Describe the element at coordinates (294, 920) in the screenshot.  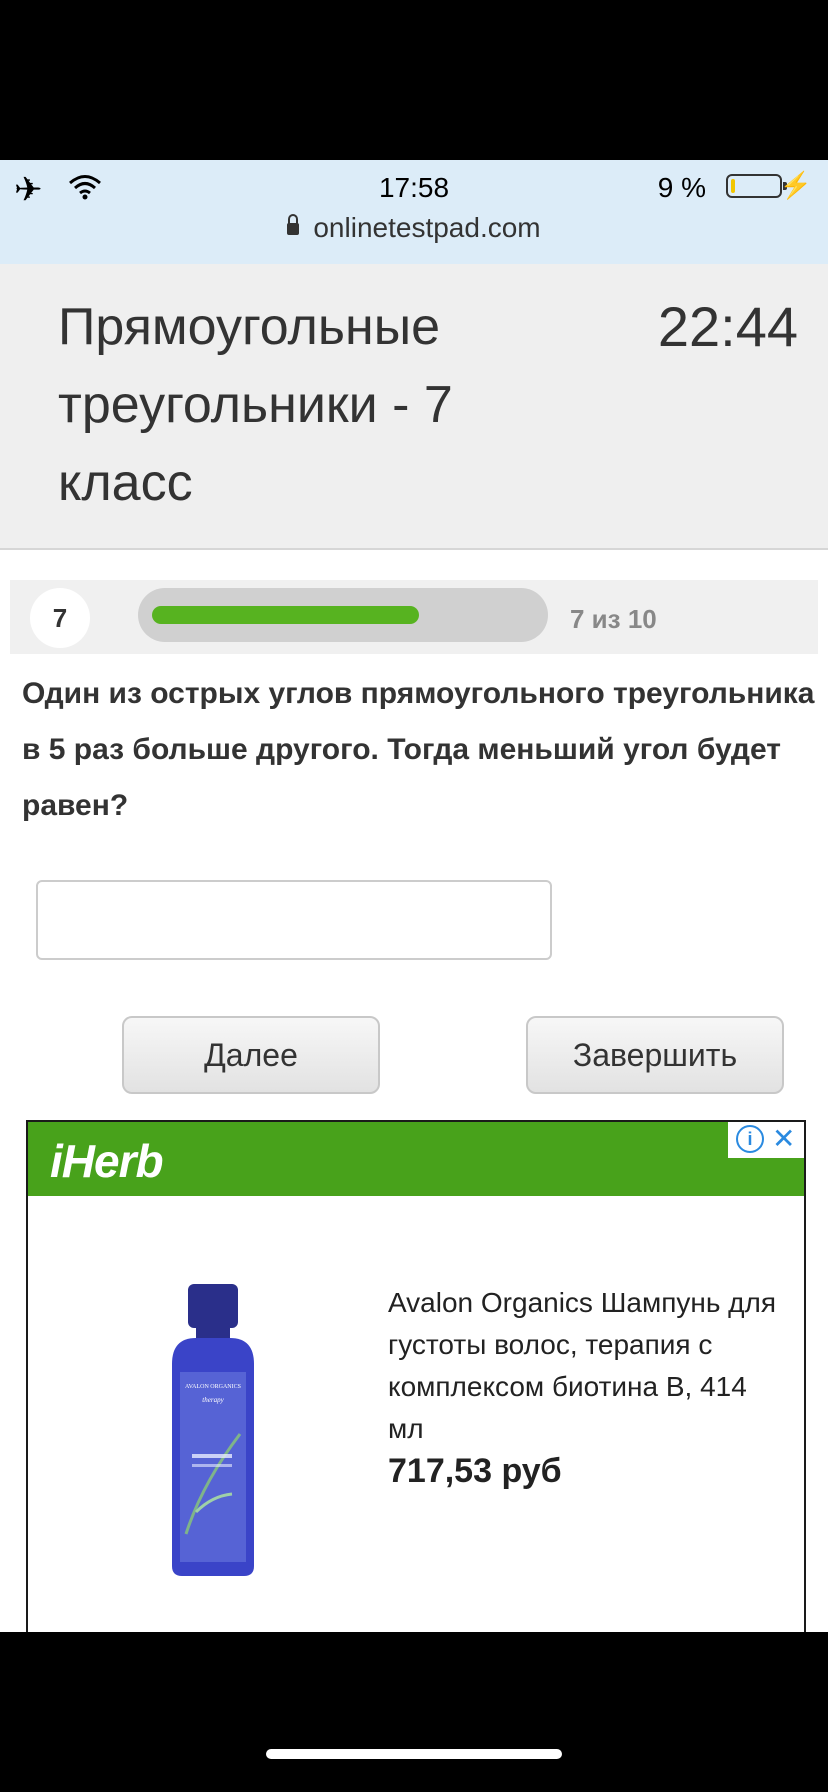
I see `answer-input` at that location.